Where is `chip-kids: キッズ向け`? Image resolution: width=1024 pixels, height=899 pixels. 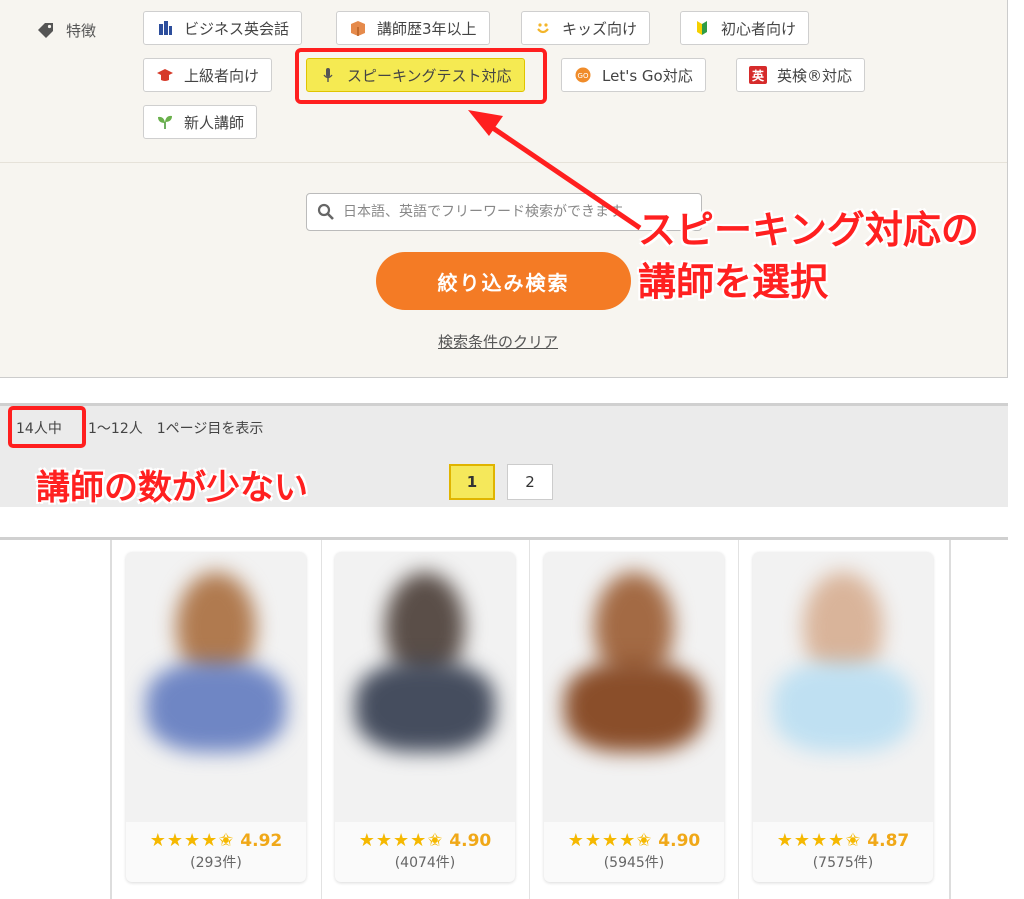
chip-kids: キッズ向け is located at coordinates (586, 28).